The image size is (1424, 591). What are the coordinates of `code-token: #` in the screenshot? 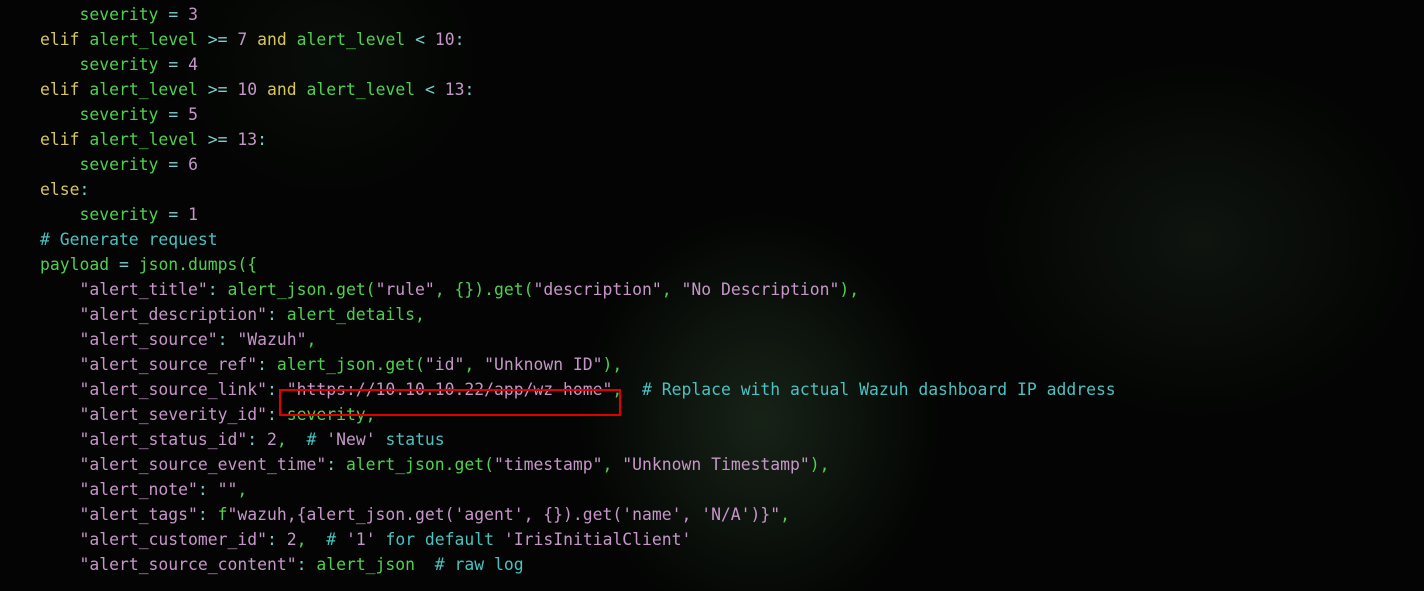 It's located at (336, 539).